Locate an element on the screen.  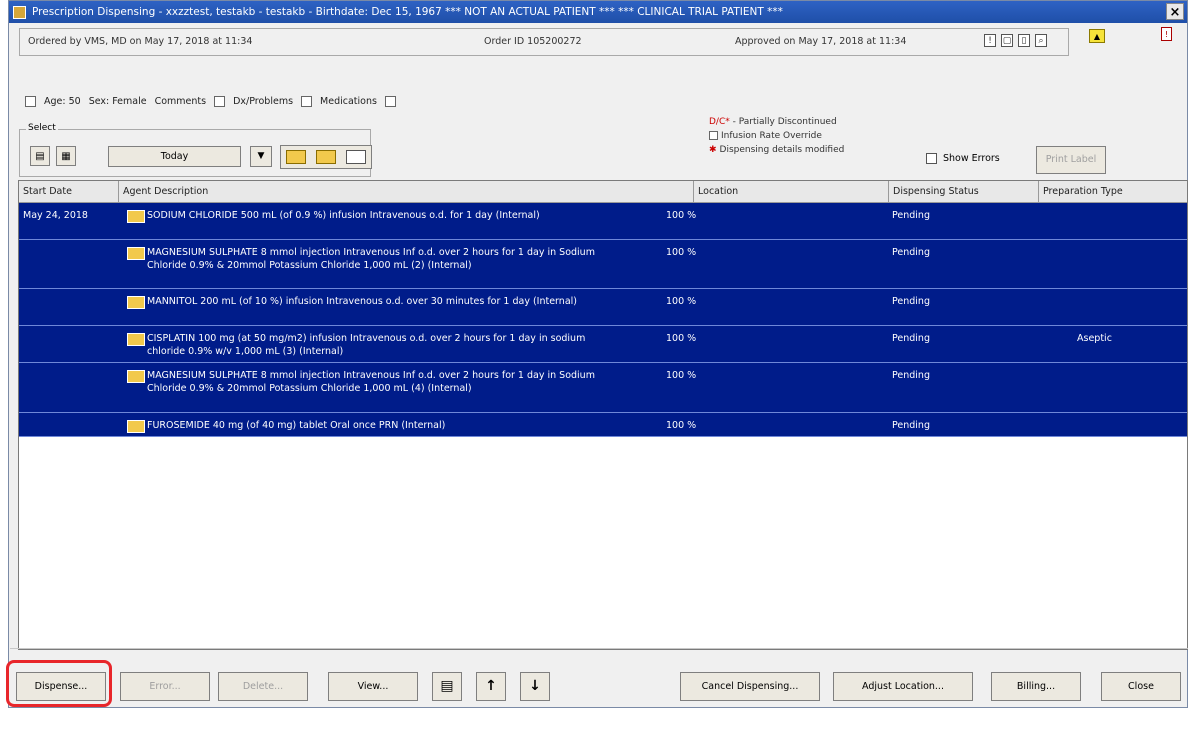
comment-icon: ▢ is located at coordinates (1007, 40).